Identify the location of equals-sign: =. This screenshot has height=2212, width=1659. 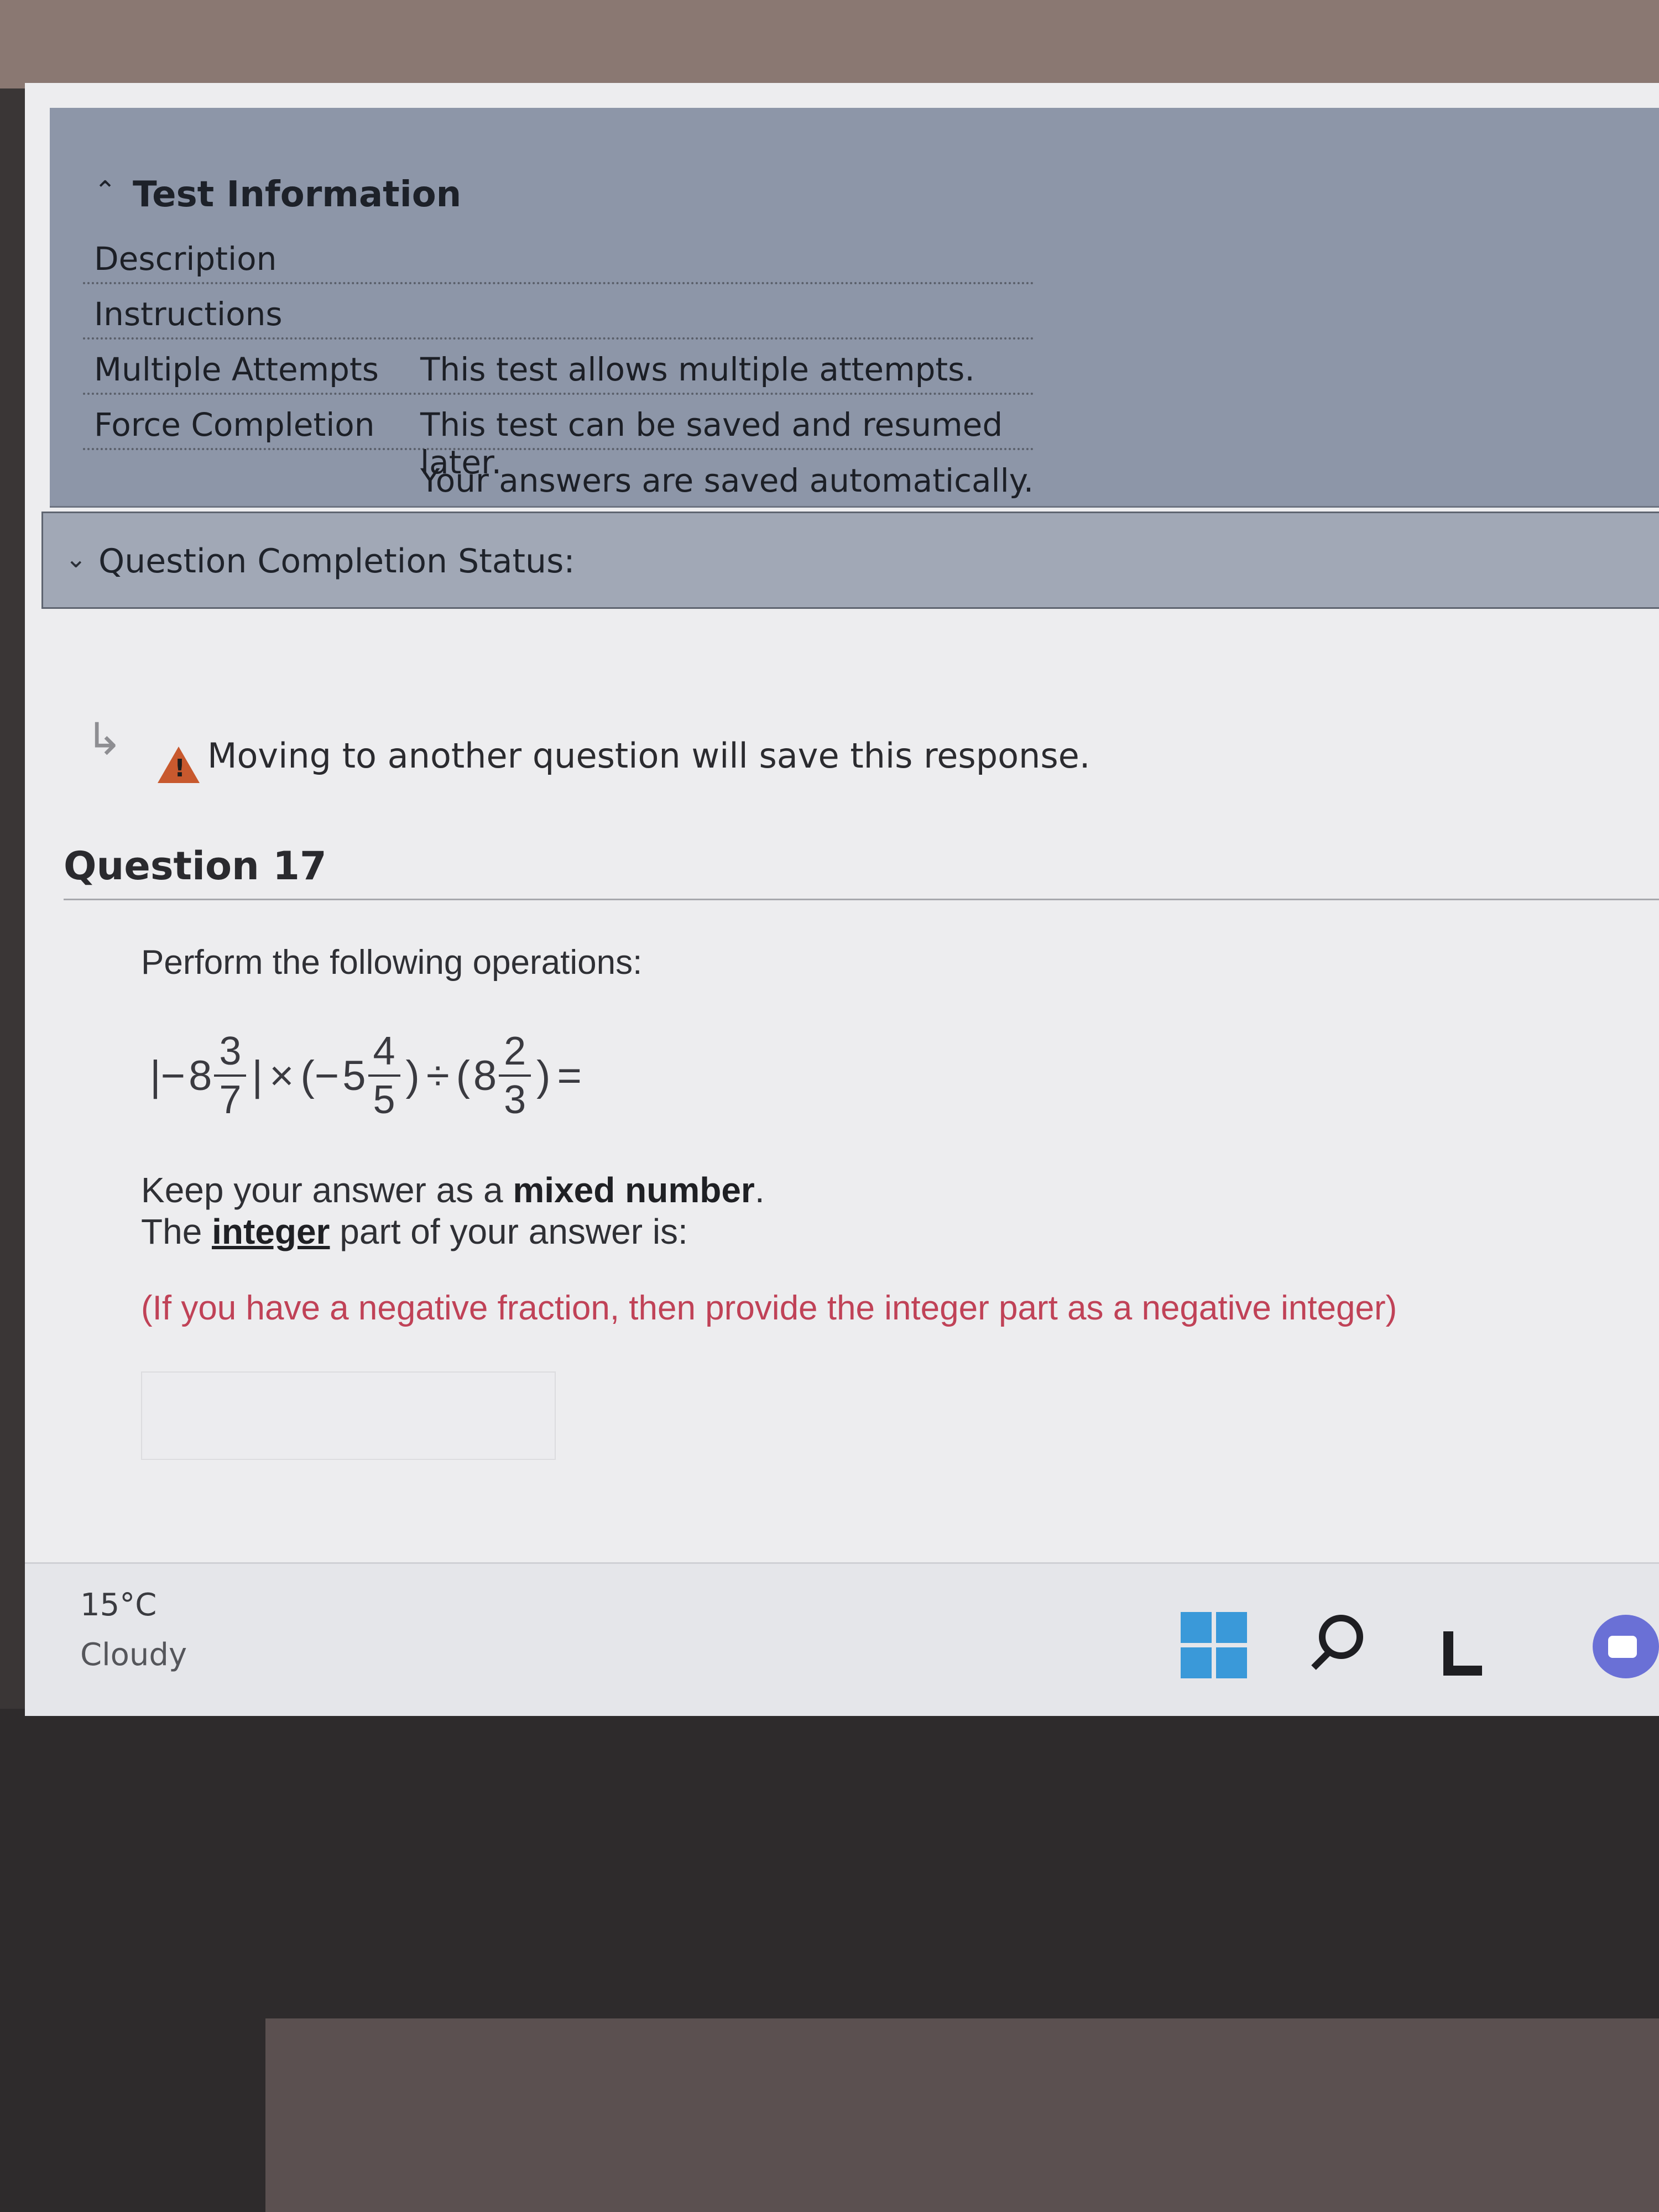
(570, 1076).